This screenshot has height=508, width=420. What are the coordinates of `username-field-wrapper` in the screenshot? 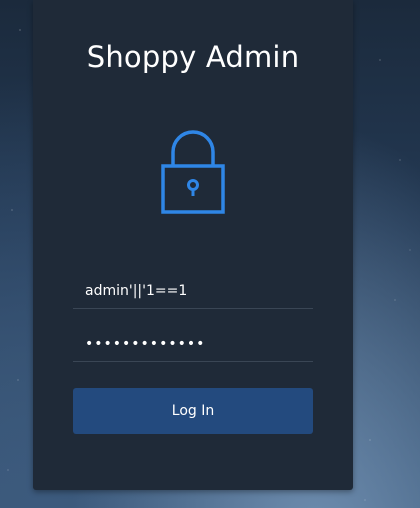 It's located at (193, 291).